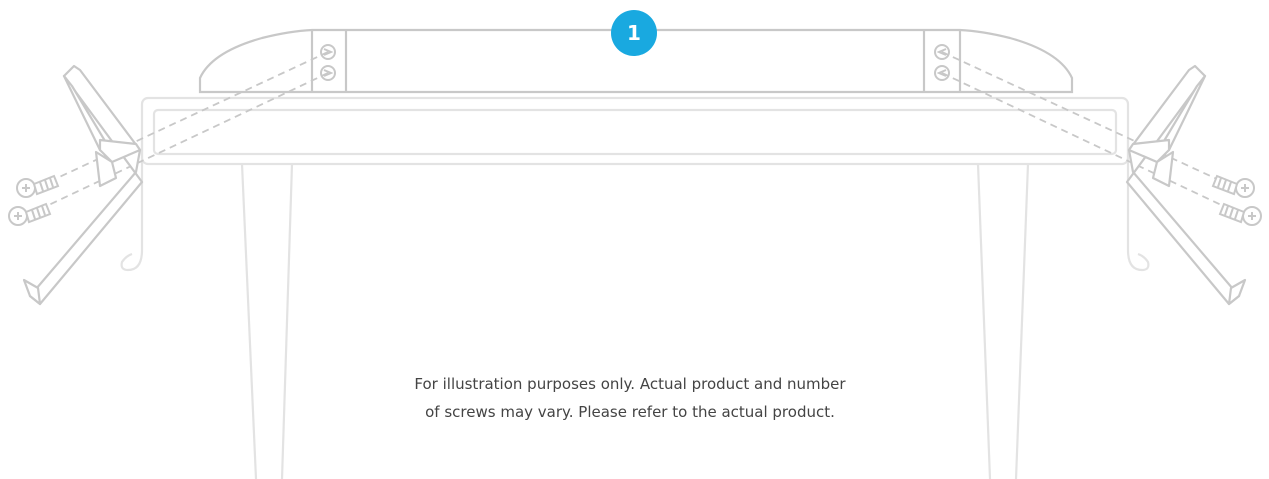  I want to click on step-number-badge: 1, so click(634, 33).